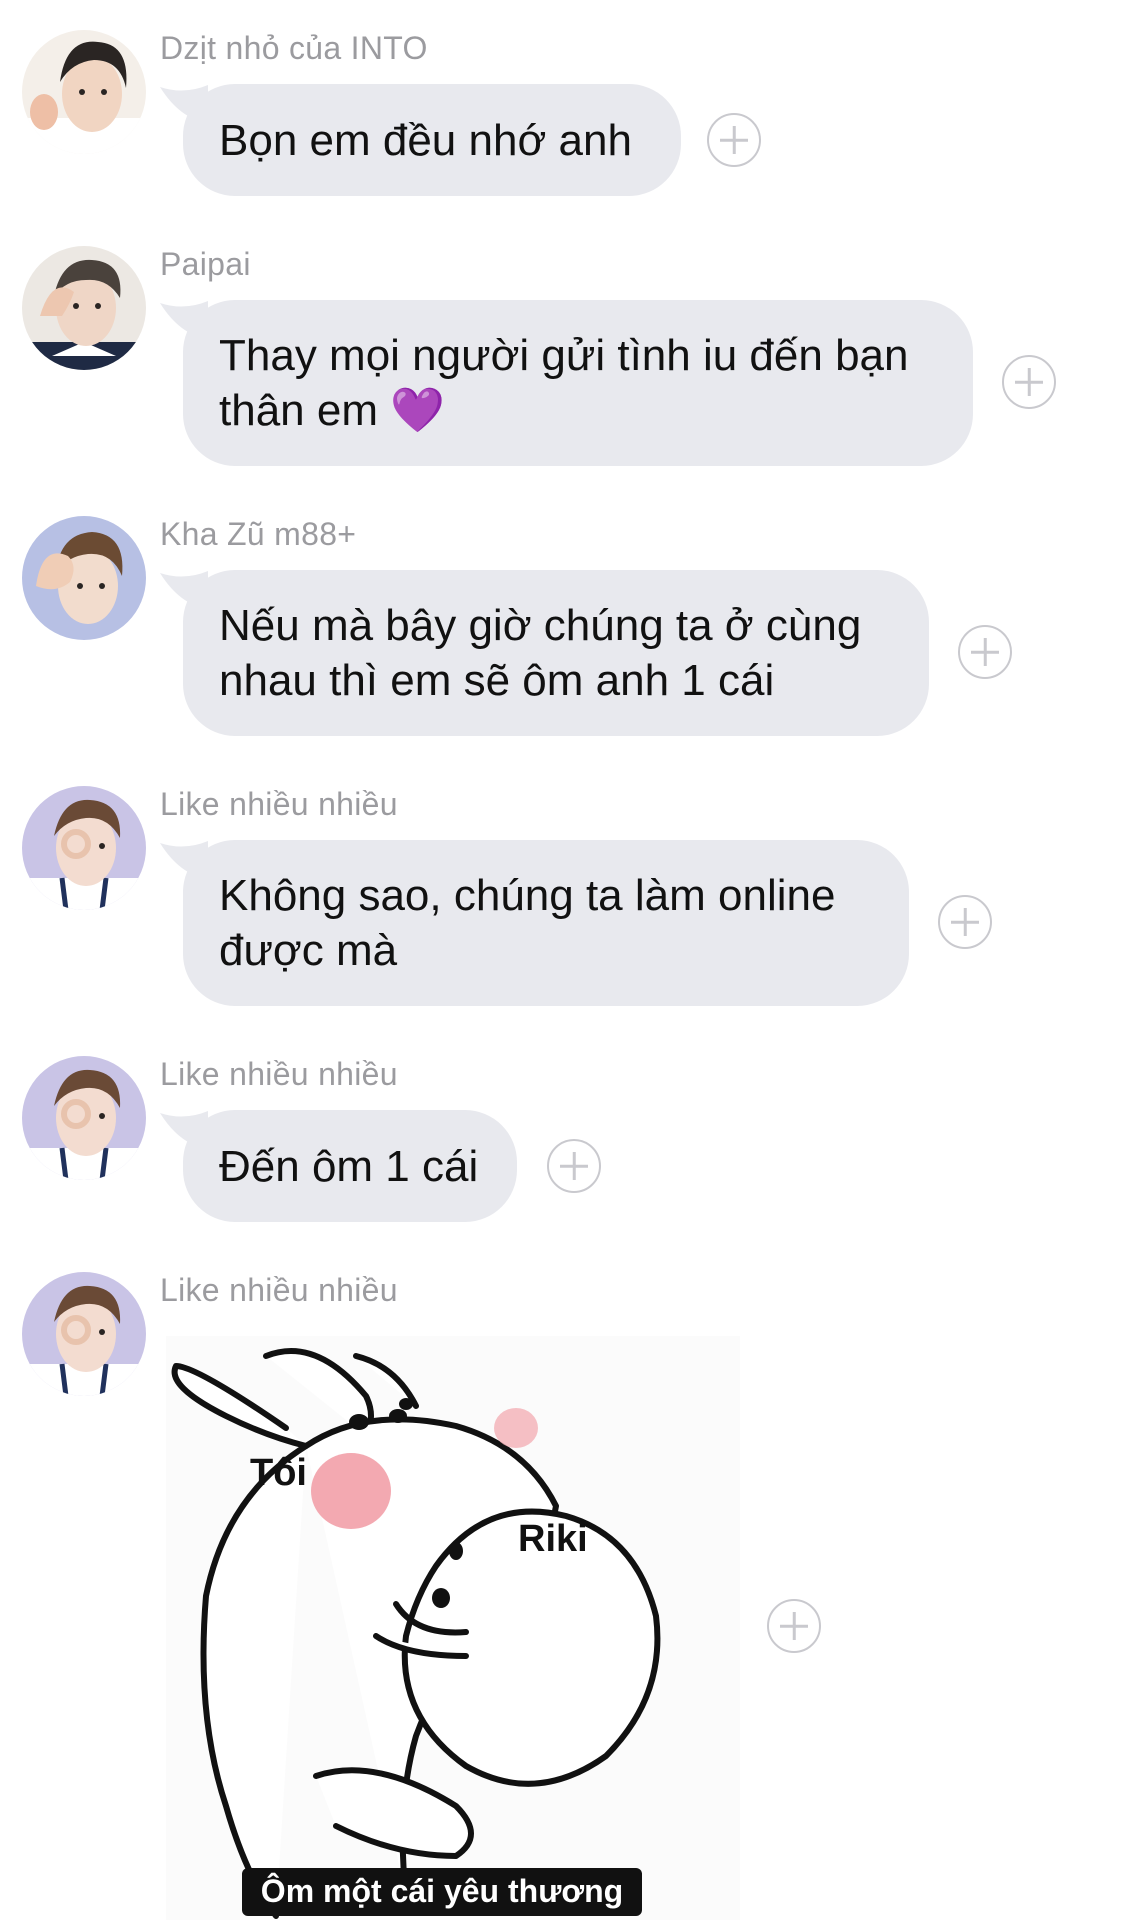 This screenshot has height=1920, width=1140. Describe the element at coordinates (442, 1892) in the screenshot. I see `sticker-caption: Ôm một cái yêu thương` at that location.